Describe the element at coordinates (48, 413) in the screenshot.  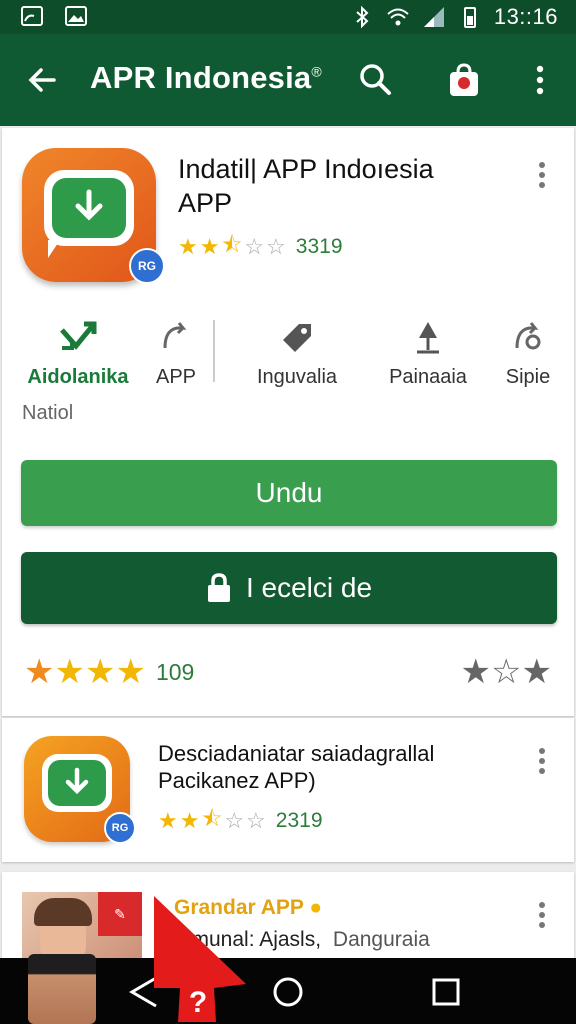
I see `sub-label: Natiol` at that location.